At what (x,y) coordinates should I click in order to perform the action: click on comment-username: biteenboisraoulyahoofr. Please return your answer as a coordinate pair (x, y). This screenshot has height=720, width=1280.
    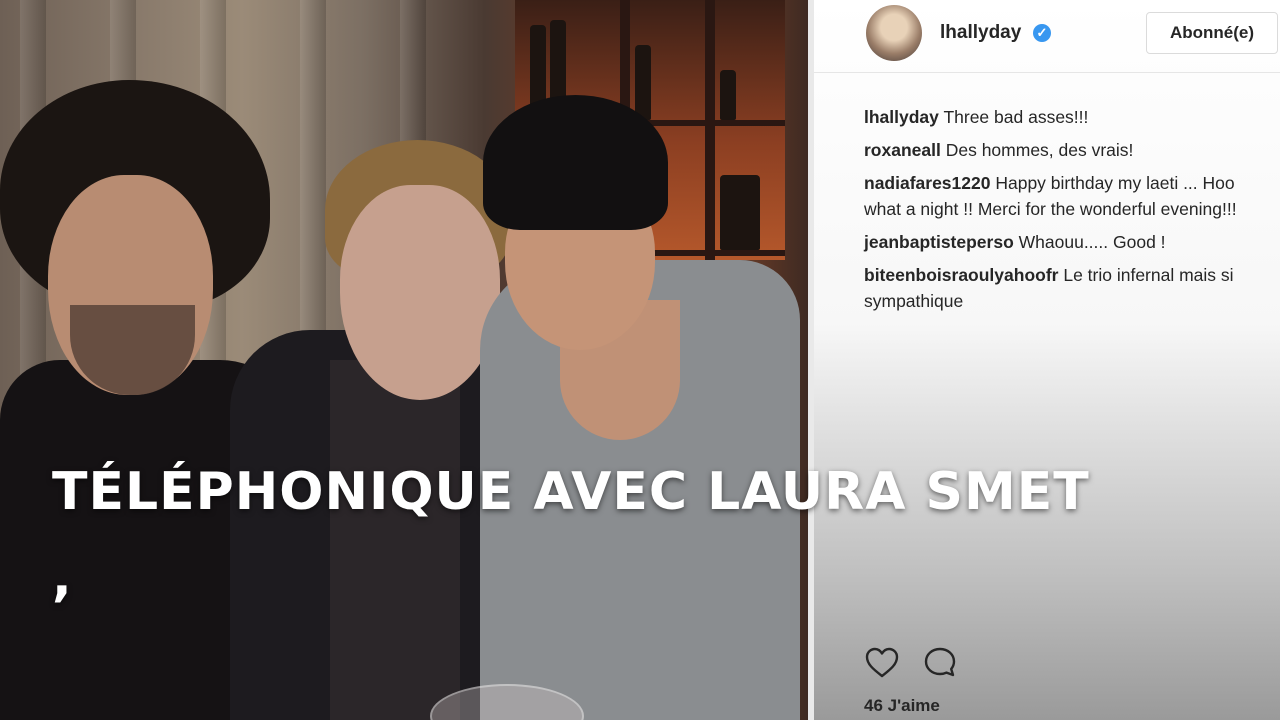
    Looking at the image, I should click on (961, 275).